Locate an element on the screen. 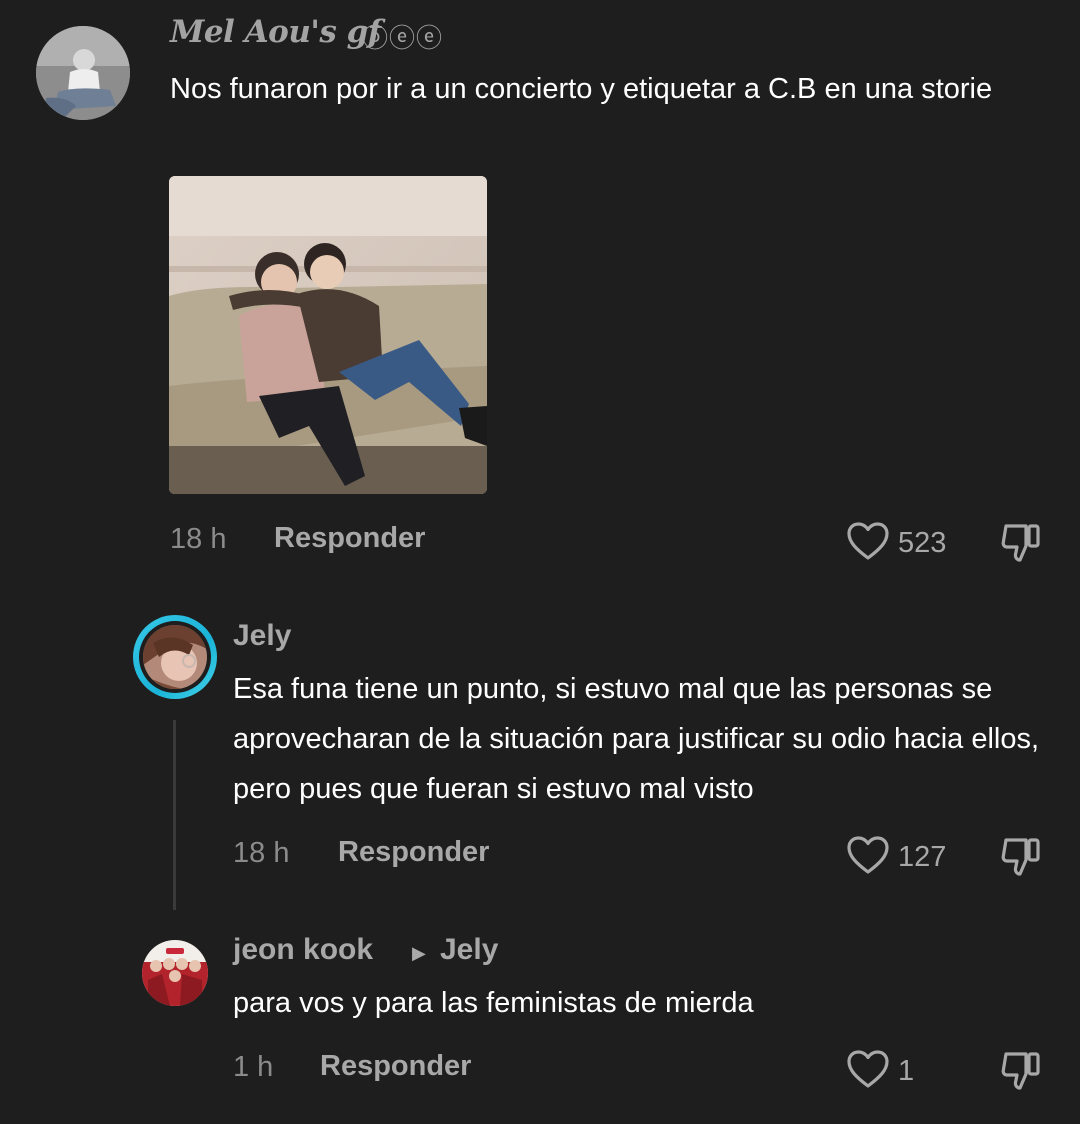  comment-attached-photo is located at coordinates (328, 335).